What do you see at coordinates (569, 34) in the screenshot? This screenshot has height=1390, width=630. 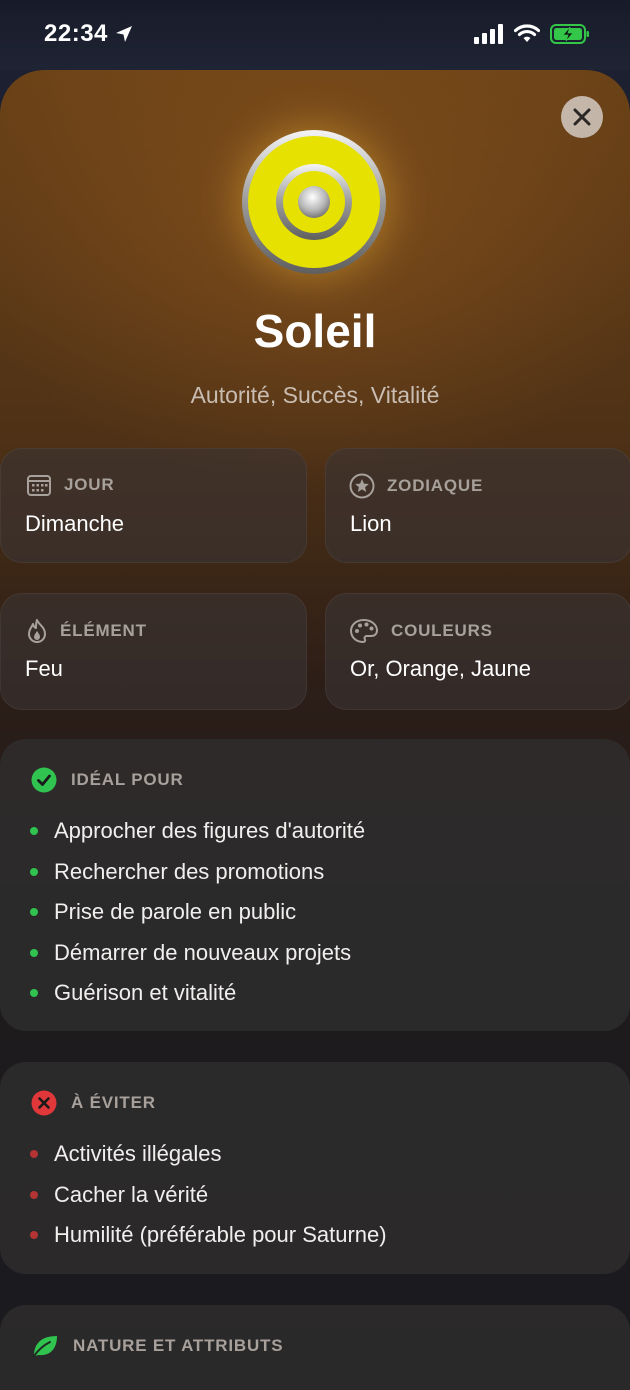 I see `battery-charging-icon` at bounding box center [569, 34].